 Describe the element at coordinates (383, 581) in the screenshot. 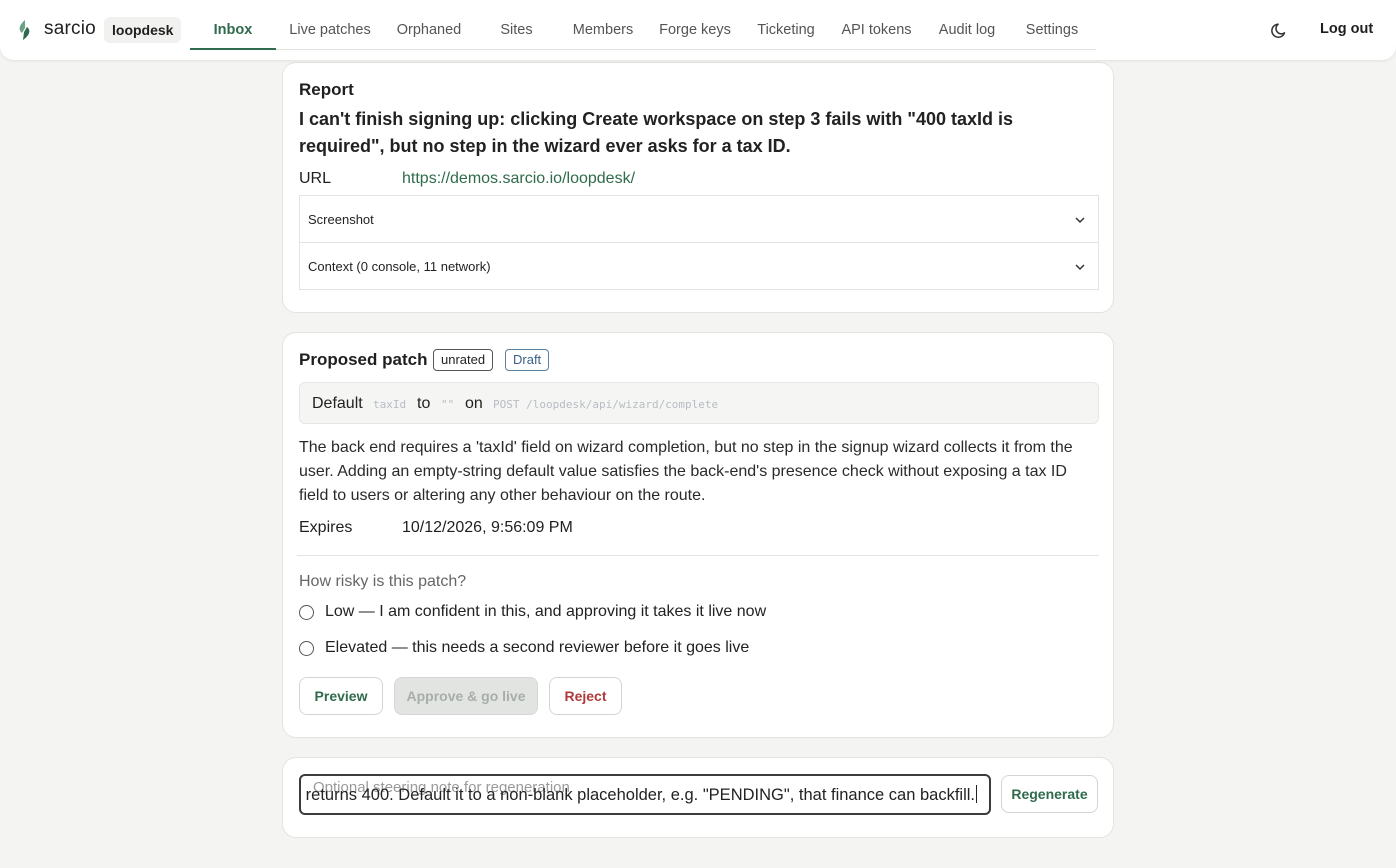

I see `risk-question: How risky is this patch?` at that location.